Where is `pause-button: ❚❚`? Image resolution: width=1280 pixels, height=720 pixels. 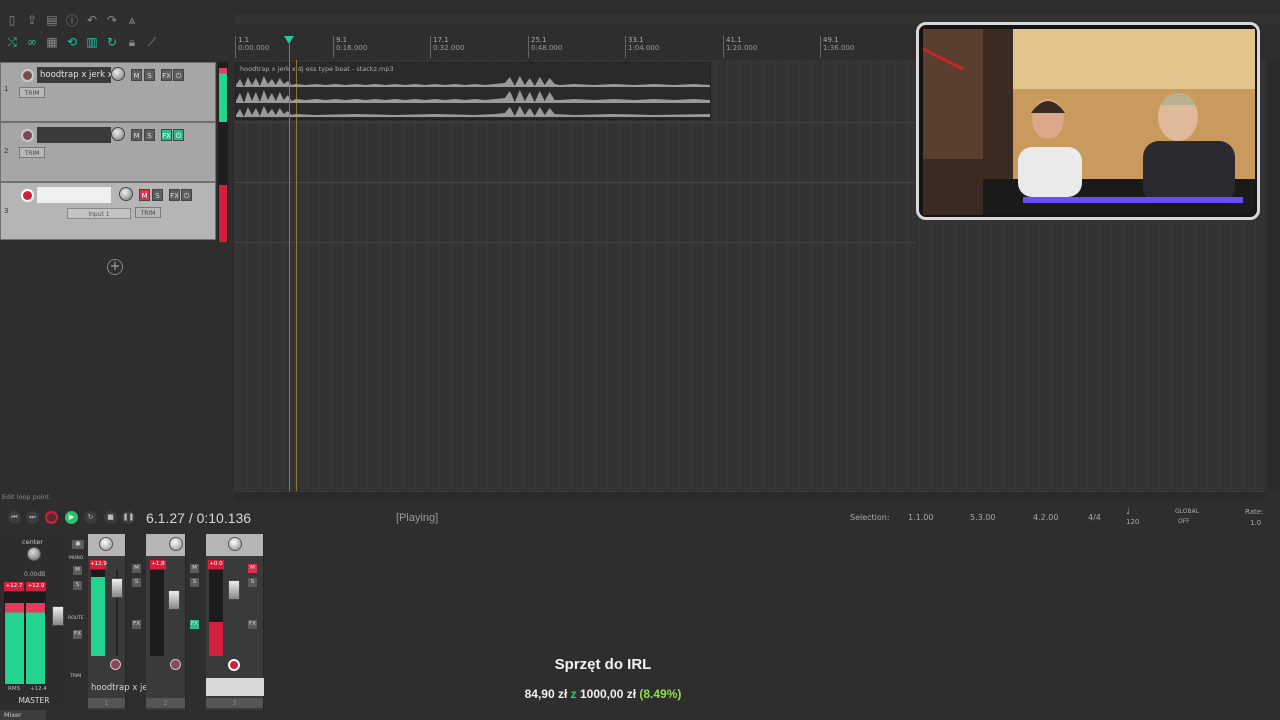
pause-button: ❚❚ is located at coordinates (128, 517).